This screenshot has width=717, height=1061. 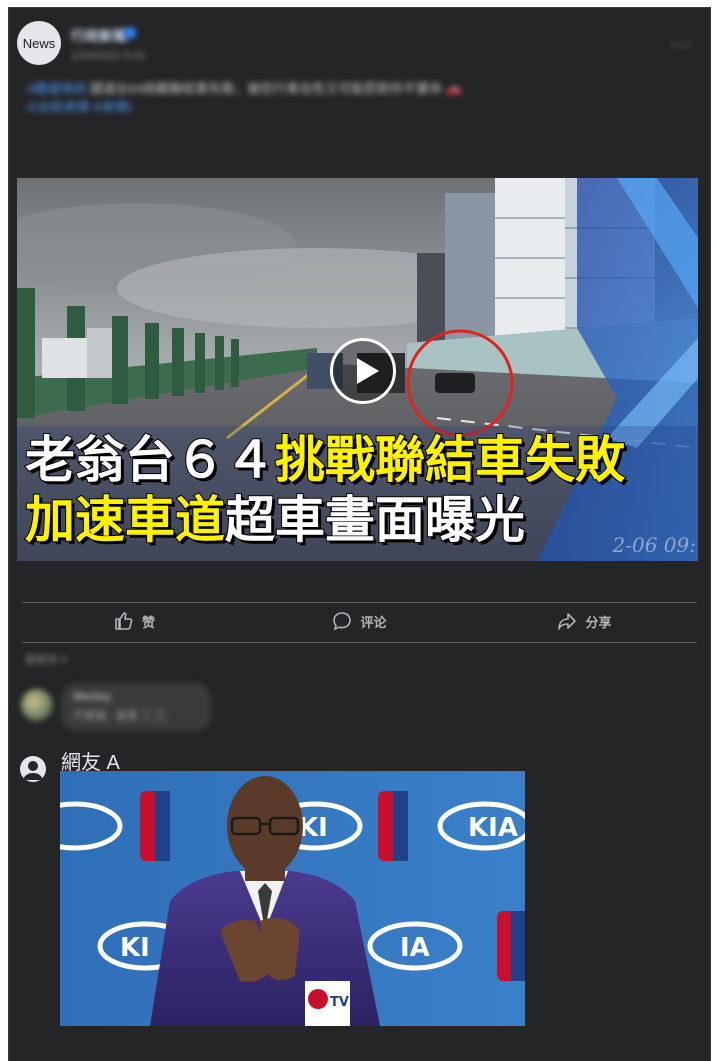 I want to click on video-headline-line2: 加速車道超車畫面曝光, so click(x=275, y=520).